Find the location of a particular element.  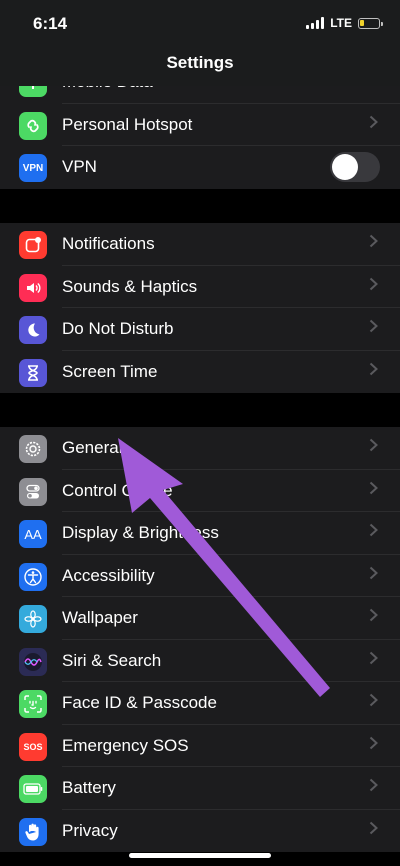

settings-row-label: Control Centre is located at coordinates (117, 490).